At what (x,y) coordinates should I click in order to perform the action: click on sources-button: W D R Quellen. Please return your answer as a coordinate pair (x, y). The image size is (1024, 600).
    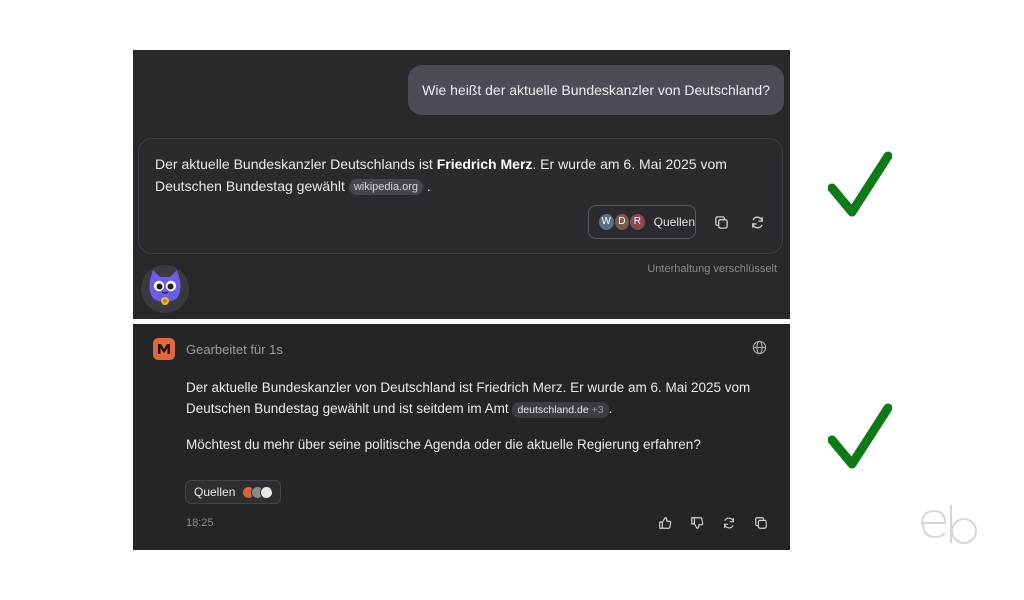
    Looking at the image, I should click on (642, 222).